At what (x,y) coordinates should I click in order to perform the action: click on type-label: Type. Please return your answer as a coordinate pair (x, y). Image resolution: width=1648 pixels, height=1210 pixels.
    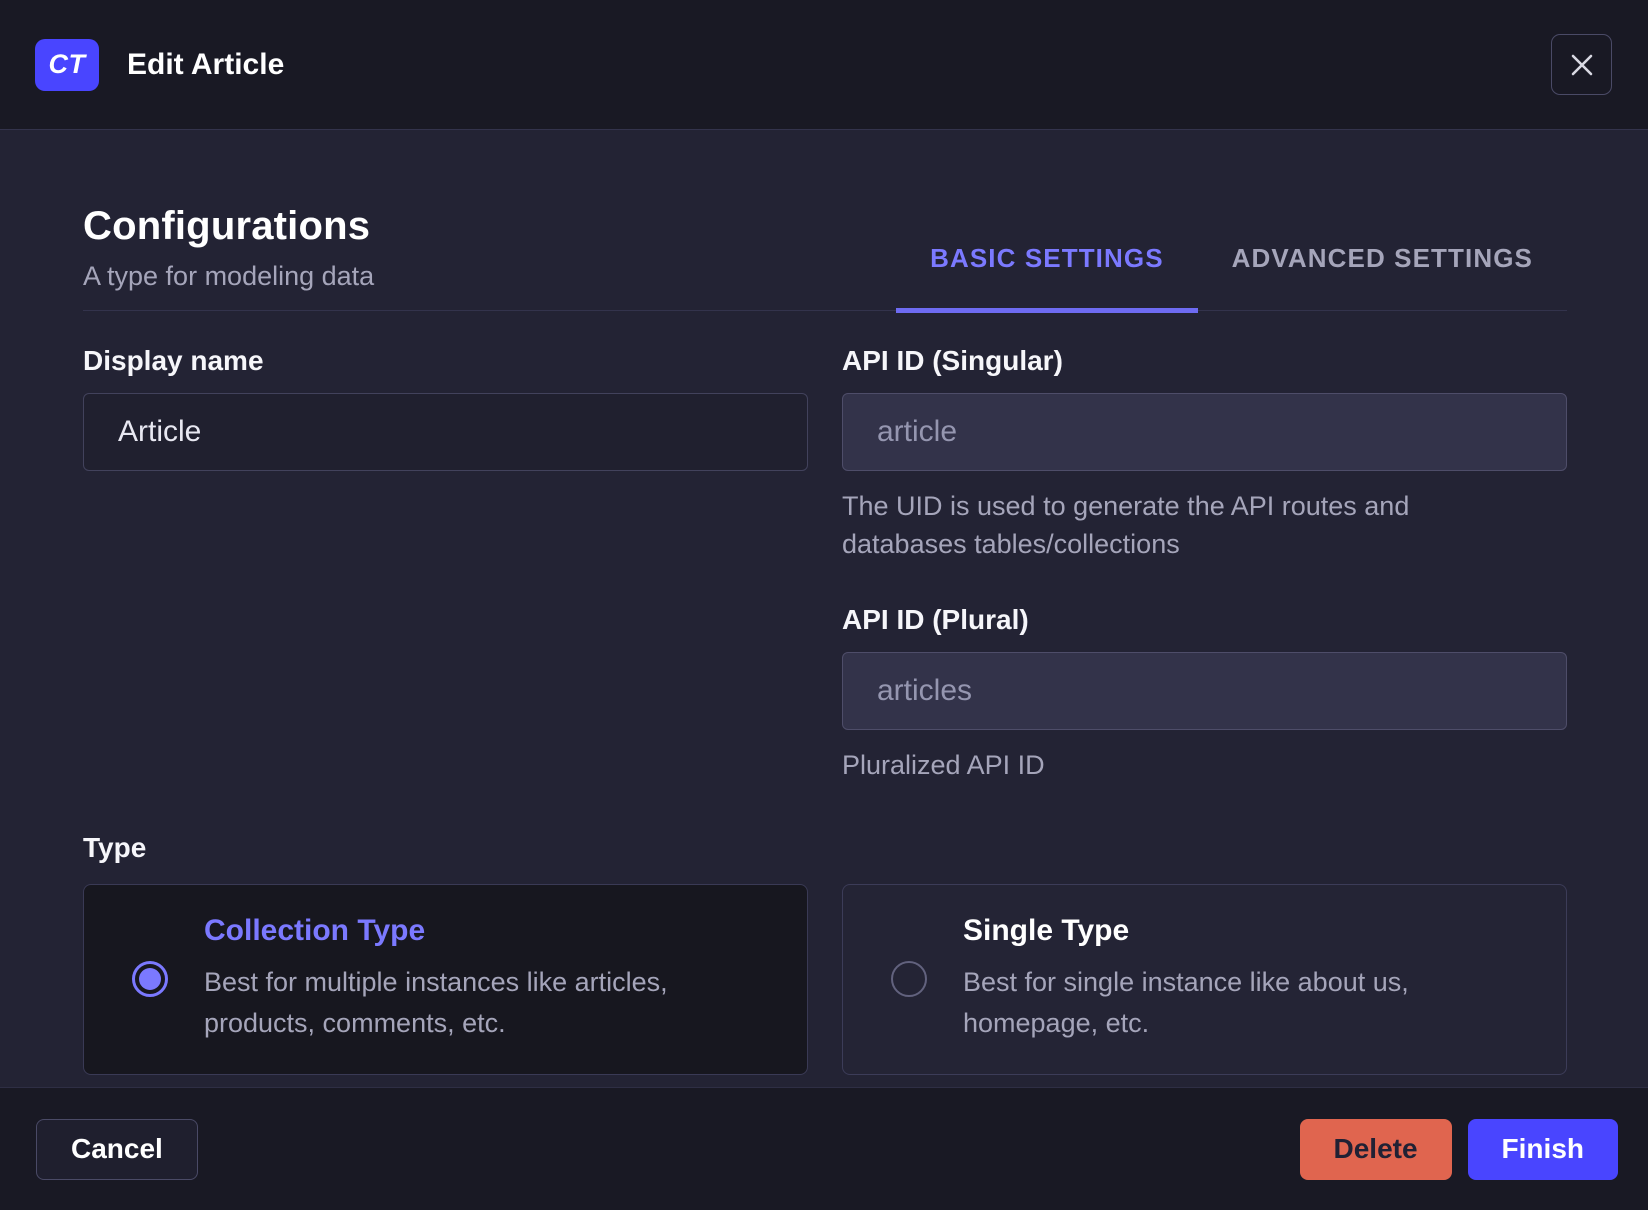
    Looking at the image, I should click on (115, 847).